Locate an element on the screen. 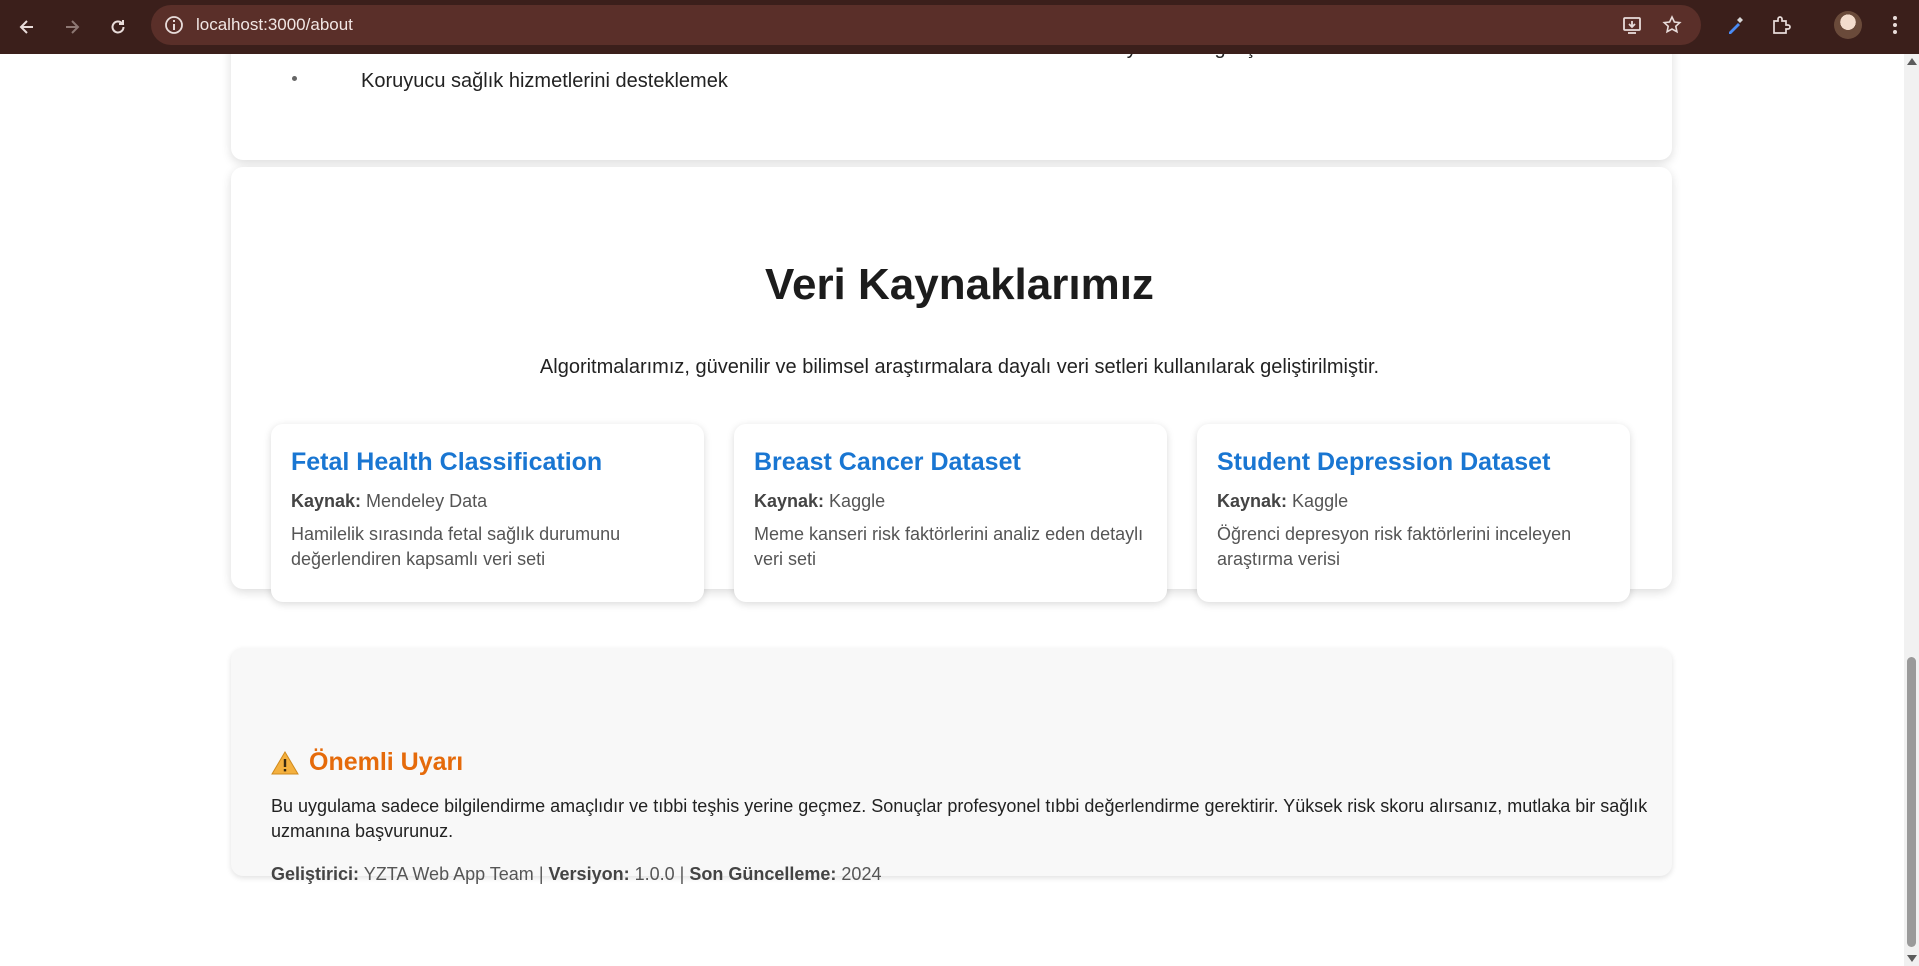  arrow-left-icon is located at coordinates (26, 27).